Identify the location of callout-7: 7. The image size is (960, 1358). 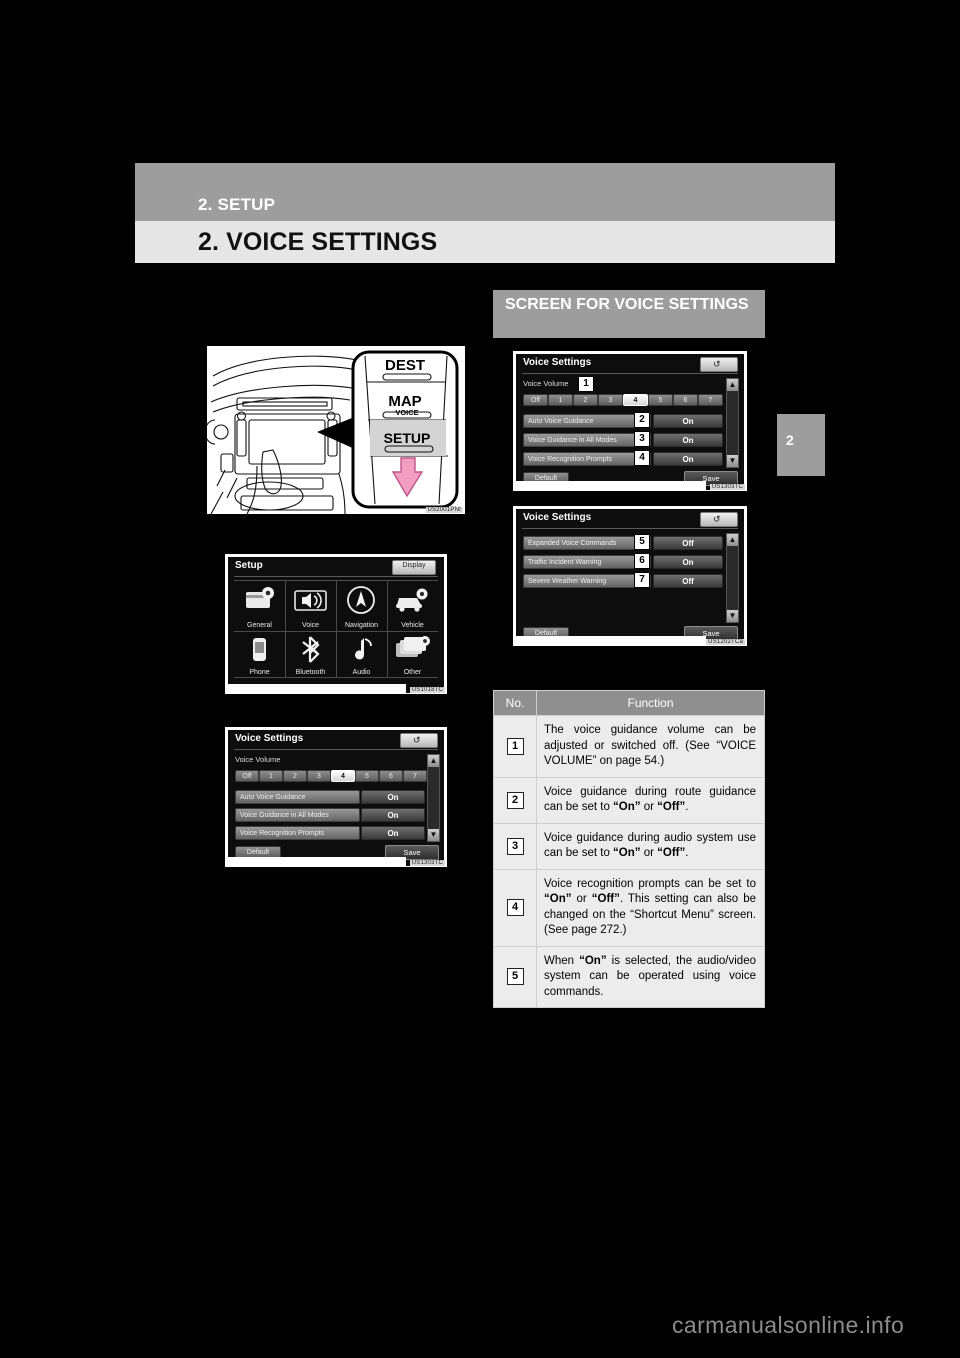
(642, 580).